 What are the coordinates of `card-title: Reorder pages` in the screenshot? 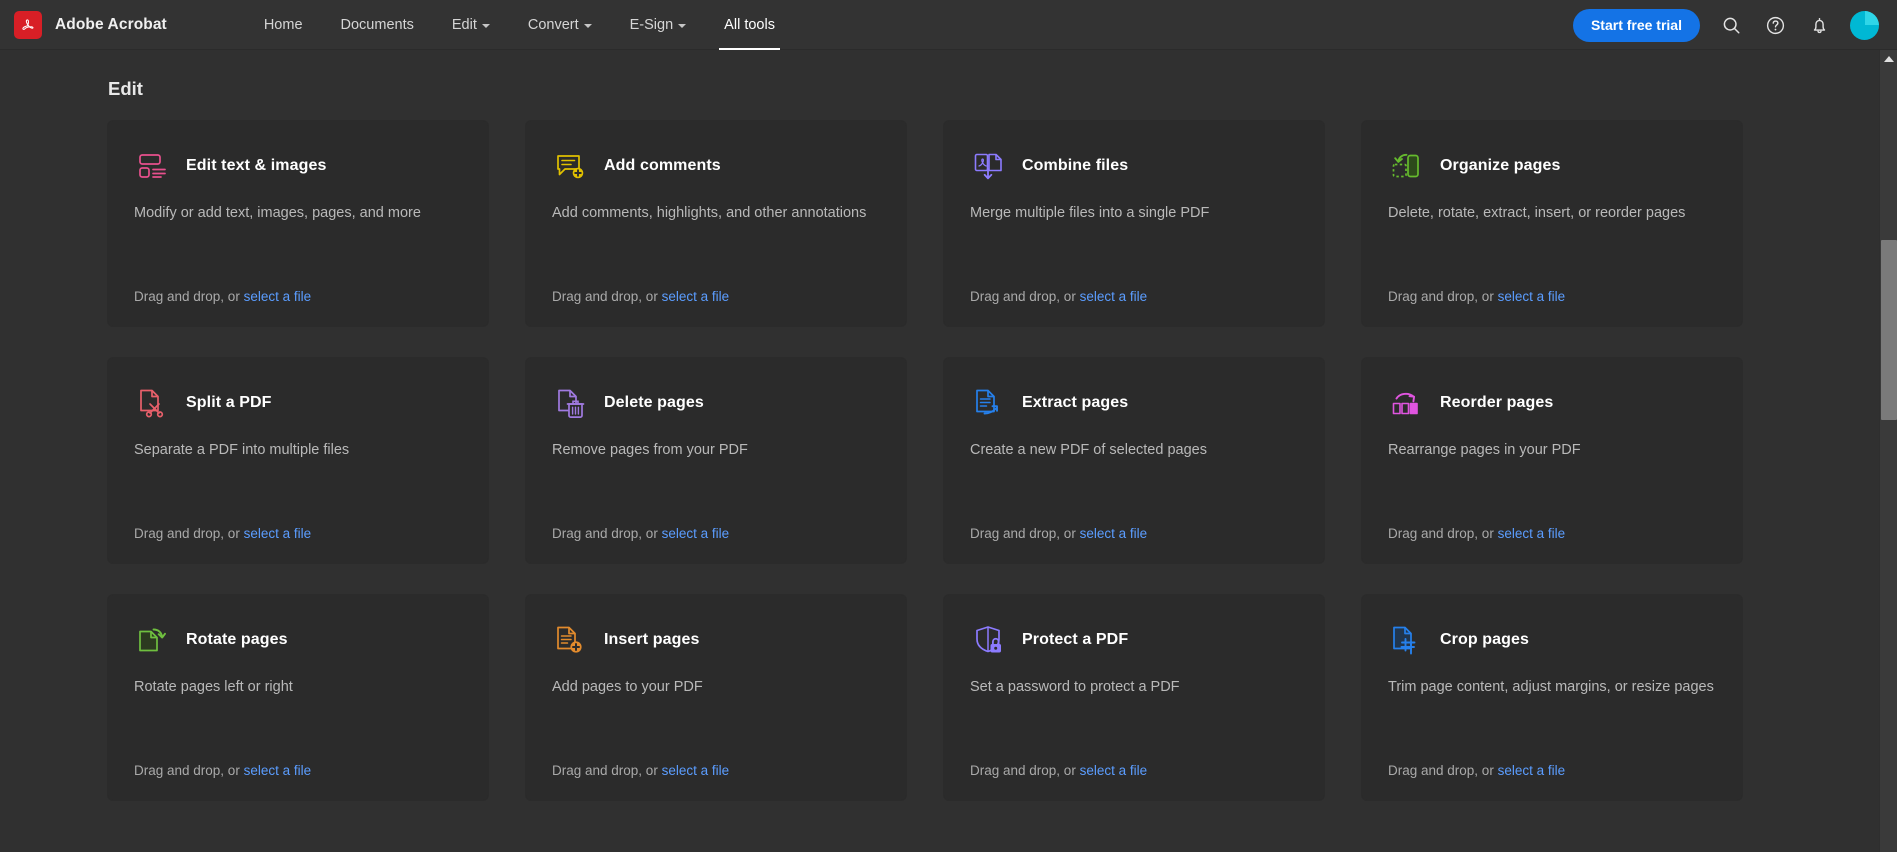 It's located at (1497, 402).